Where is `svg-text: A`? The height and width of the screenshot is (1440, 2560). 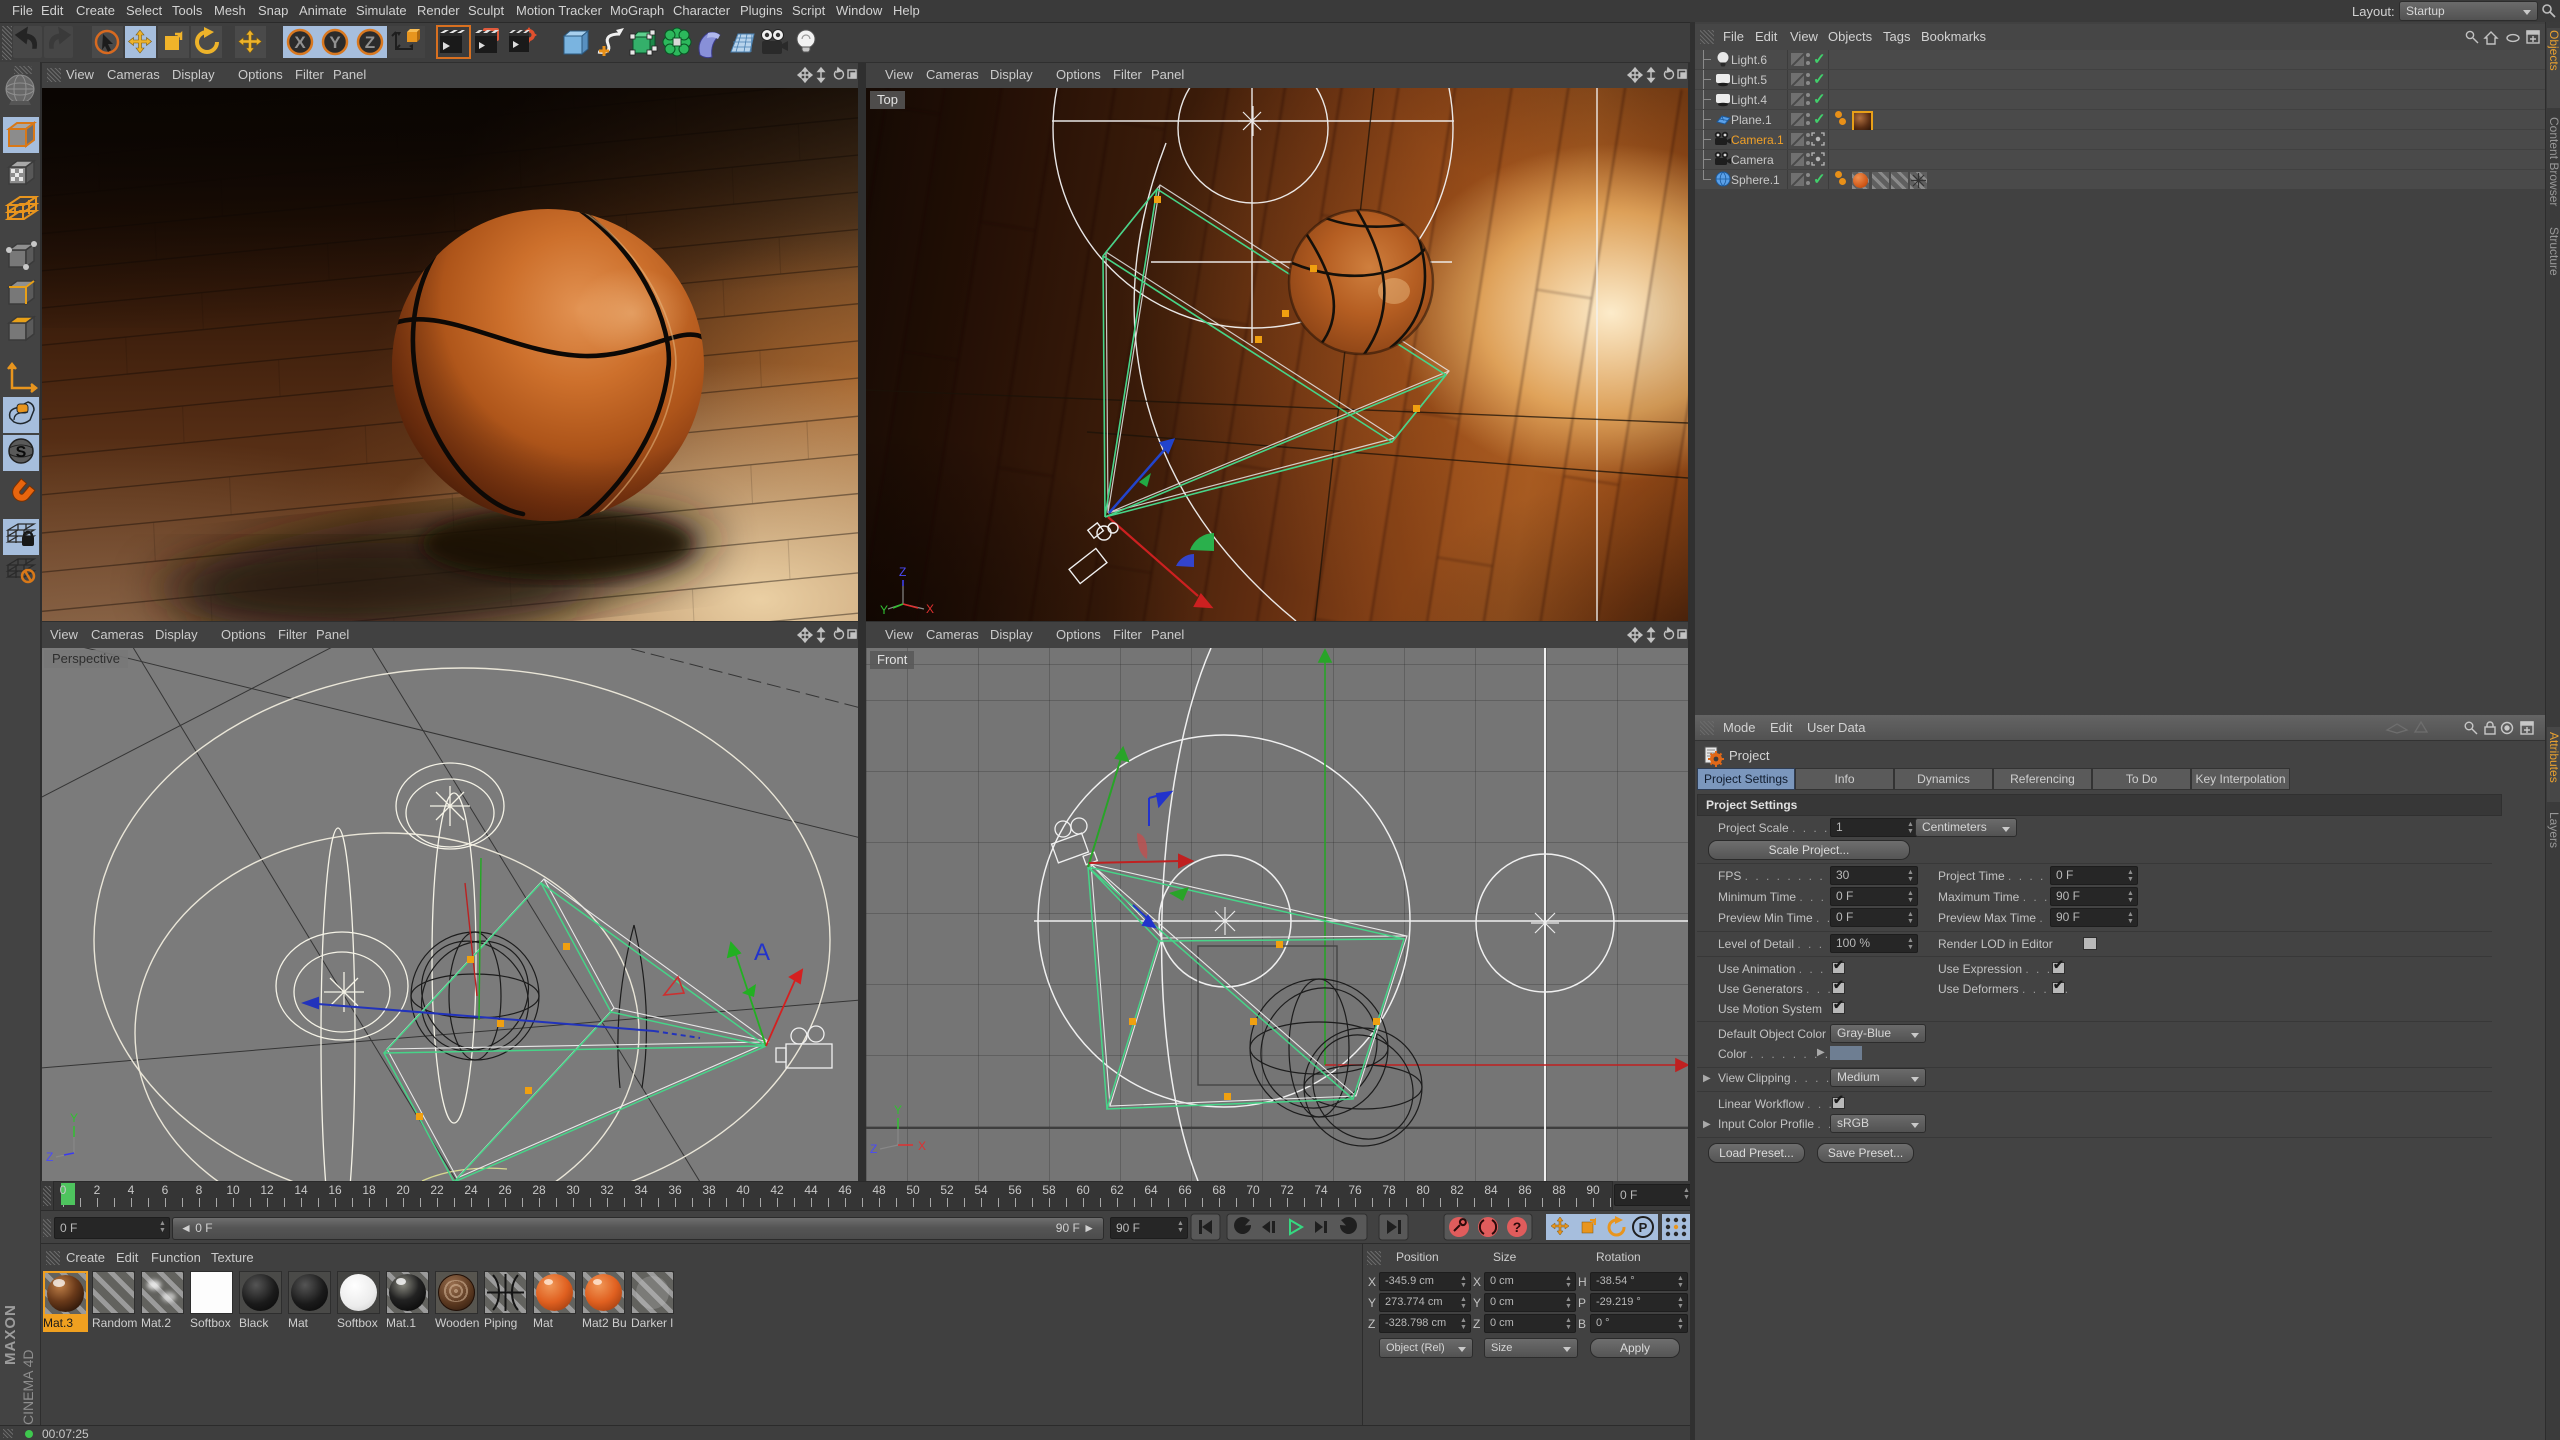
svg-text: A is located at coordinates (762, 952).